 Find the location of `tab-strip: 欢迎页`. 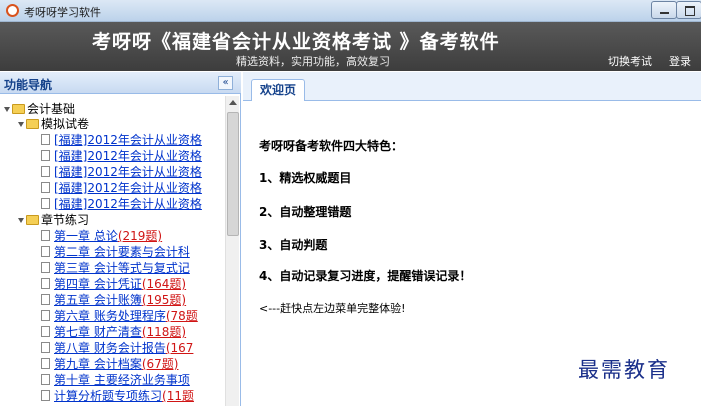

tab-strip: 欢迎页 is located at coordinates (472, 86).